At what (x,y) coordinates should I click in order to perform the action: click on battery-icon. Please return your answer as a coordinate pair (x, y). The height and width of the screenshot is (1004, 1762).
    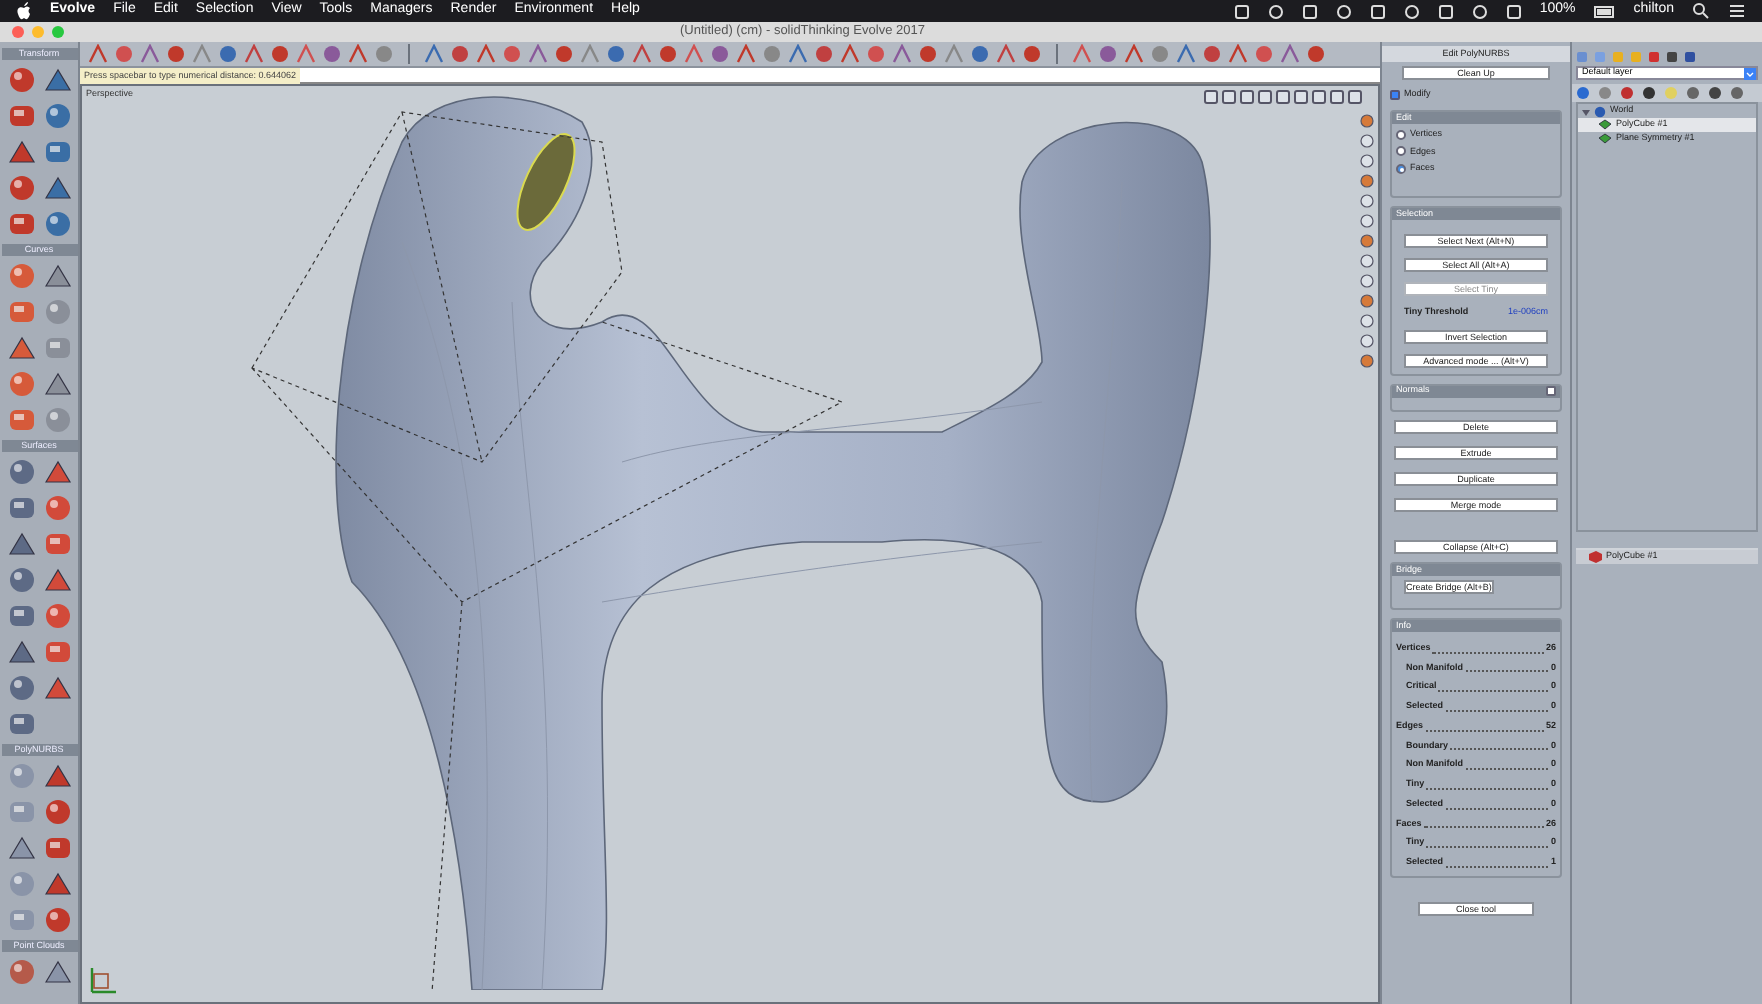
    Looking at the image, I should click on (1604, 11).